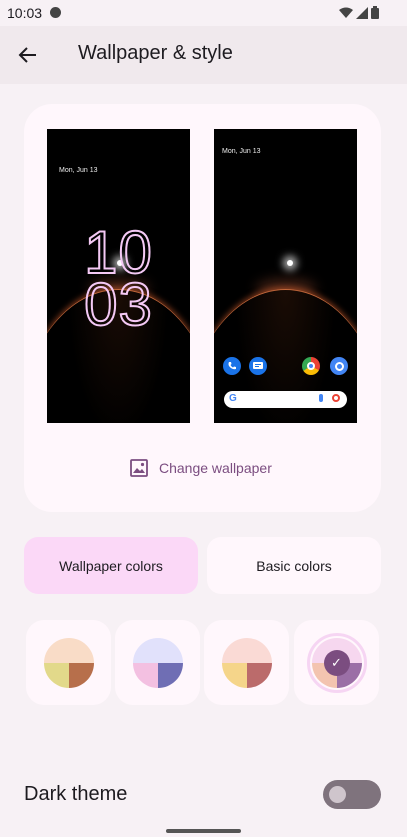 The height and width of the screenshot is (837, 407). I want to click on camera-app-icon, so click(339, 366).